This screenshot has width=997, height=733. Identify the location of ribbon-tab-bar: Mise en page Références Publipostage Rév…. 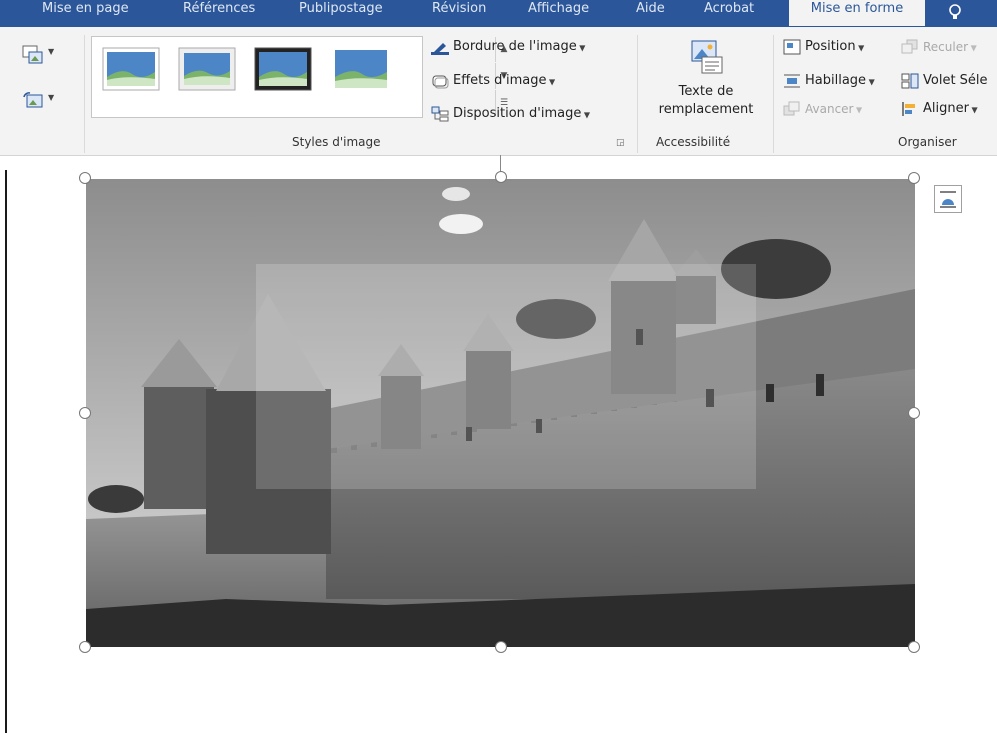
(498, 13).